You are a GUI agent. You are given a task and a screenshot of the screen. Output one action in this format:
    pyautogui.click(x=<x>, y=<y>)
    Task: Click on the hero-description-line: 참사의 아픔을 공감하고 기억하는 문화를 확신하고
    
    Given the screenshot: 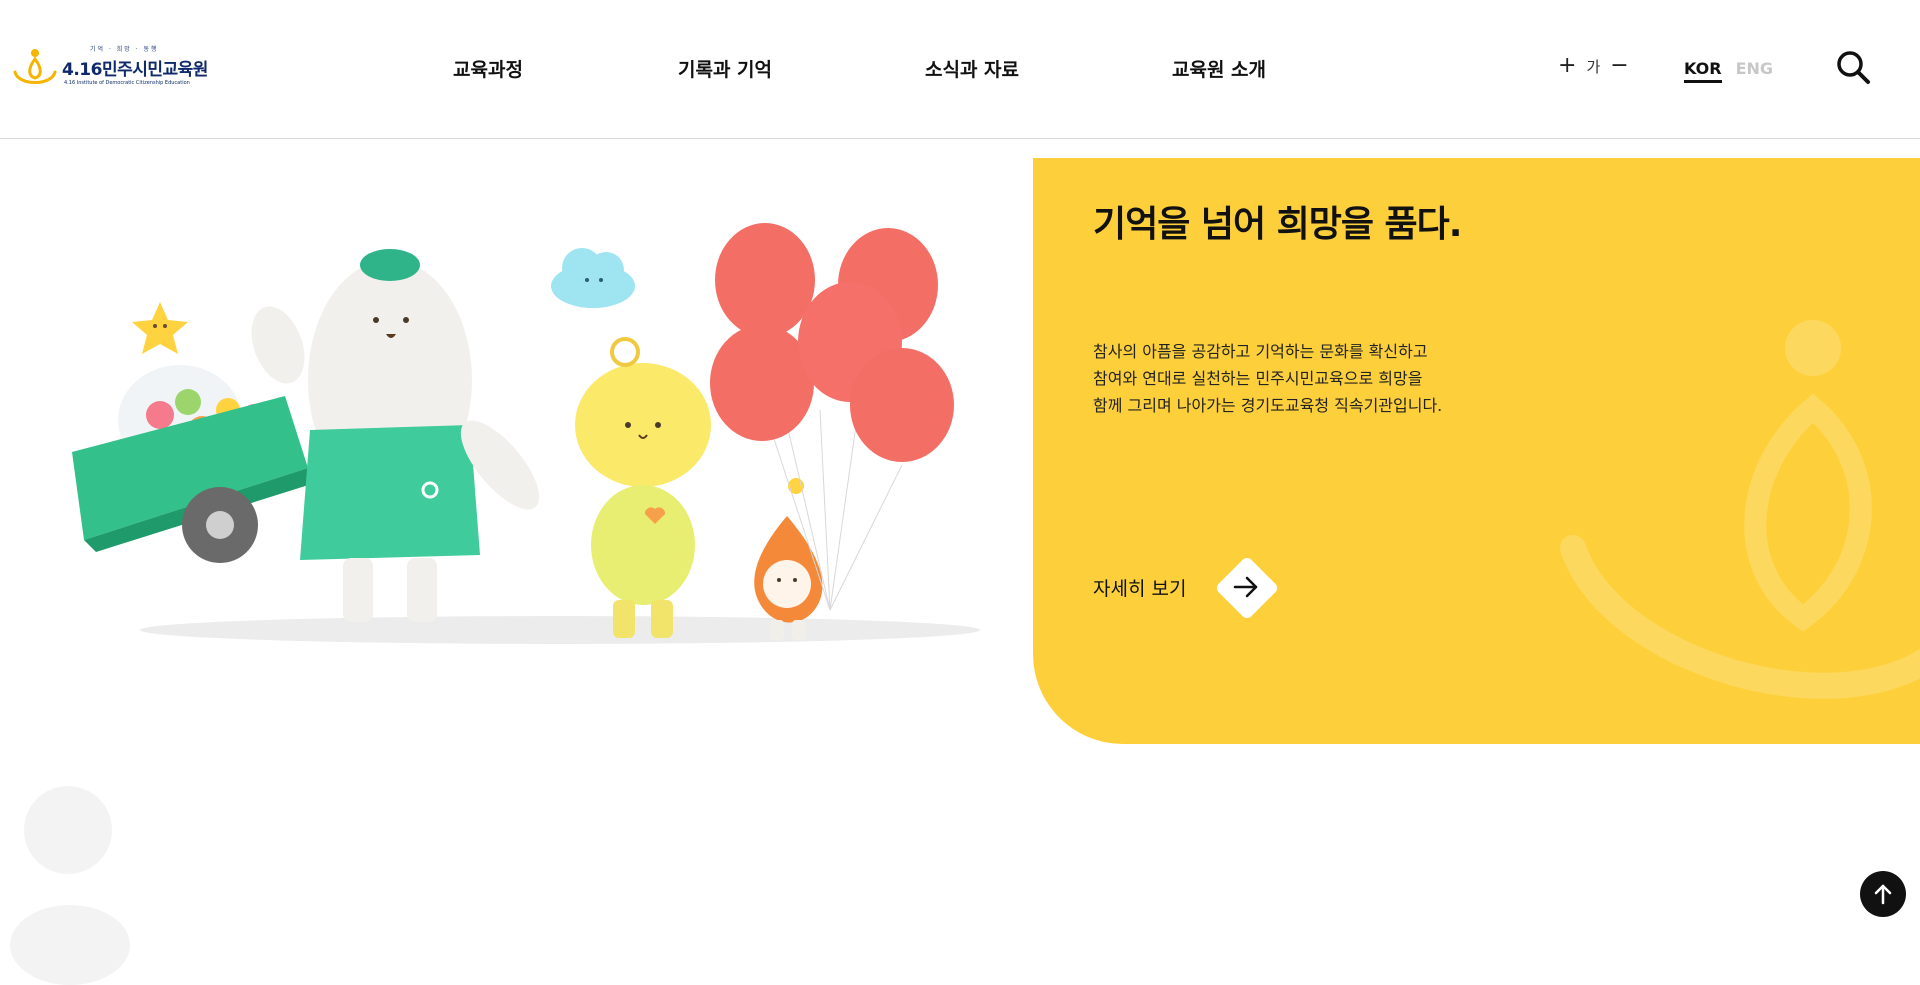 What is the action you would take?
    pyautogui.click(x=1260, y=351)
    